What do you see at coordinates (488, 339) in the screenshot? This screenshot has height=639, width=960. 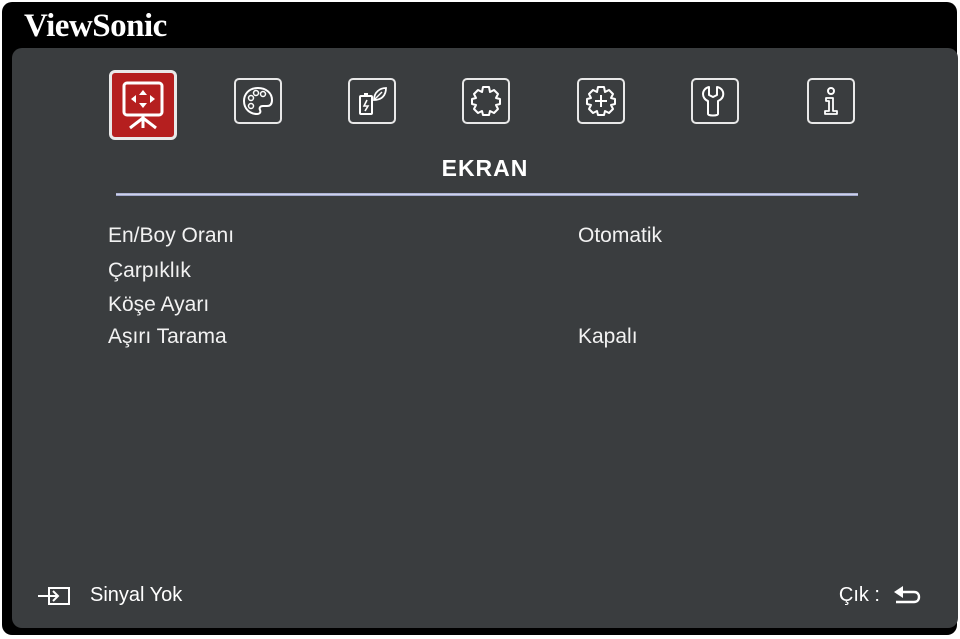 I see `menu-item-overscan: Aşırı Tarama Kapalı` at bounding box center [488, 339].